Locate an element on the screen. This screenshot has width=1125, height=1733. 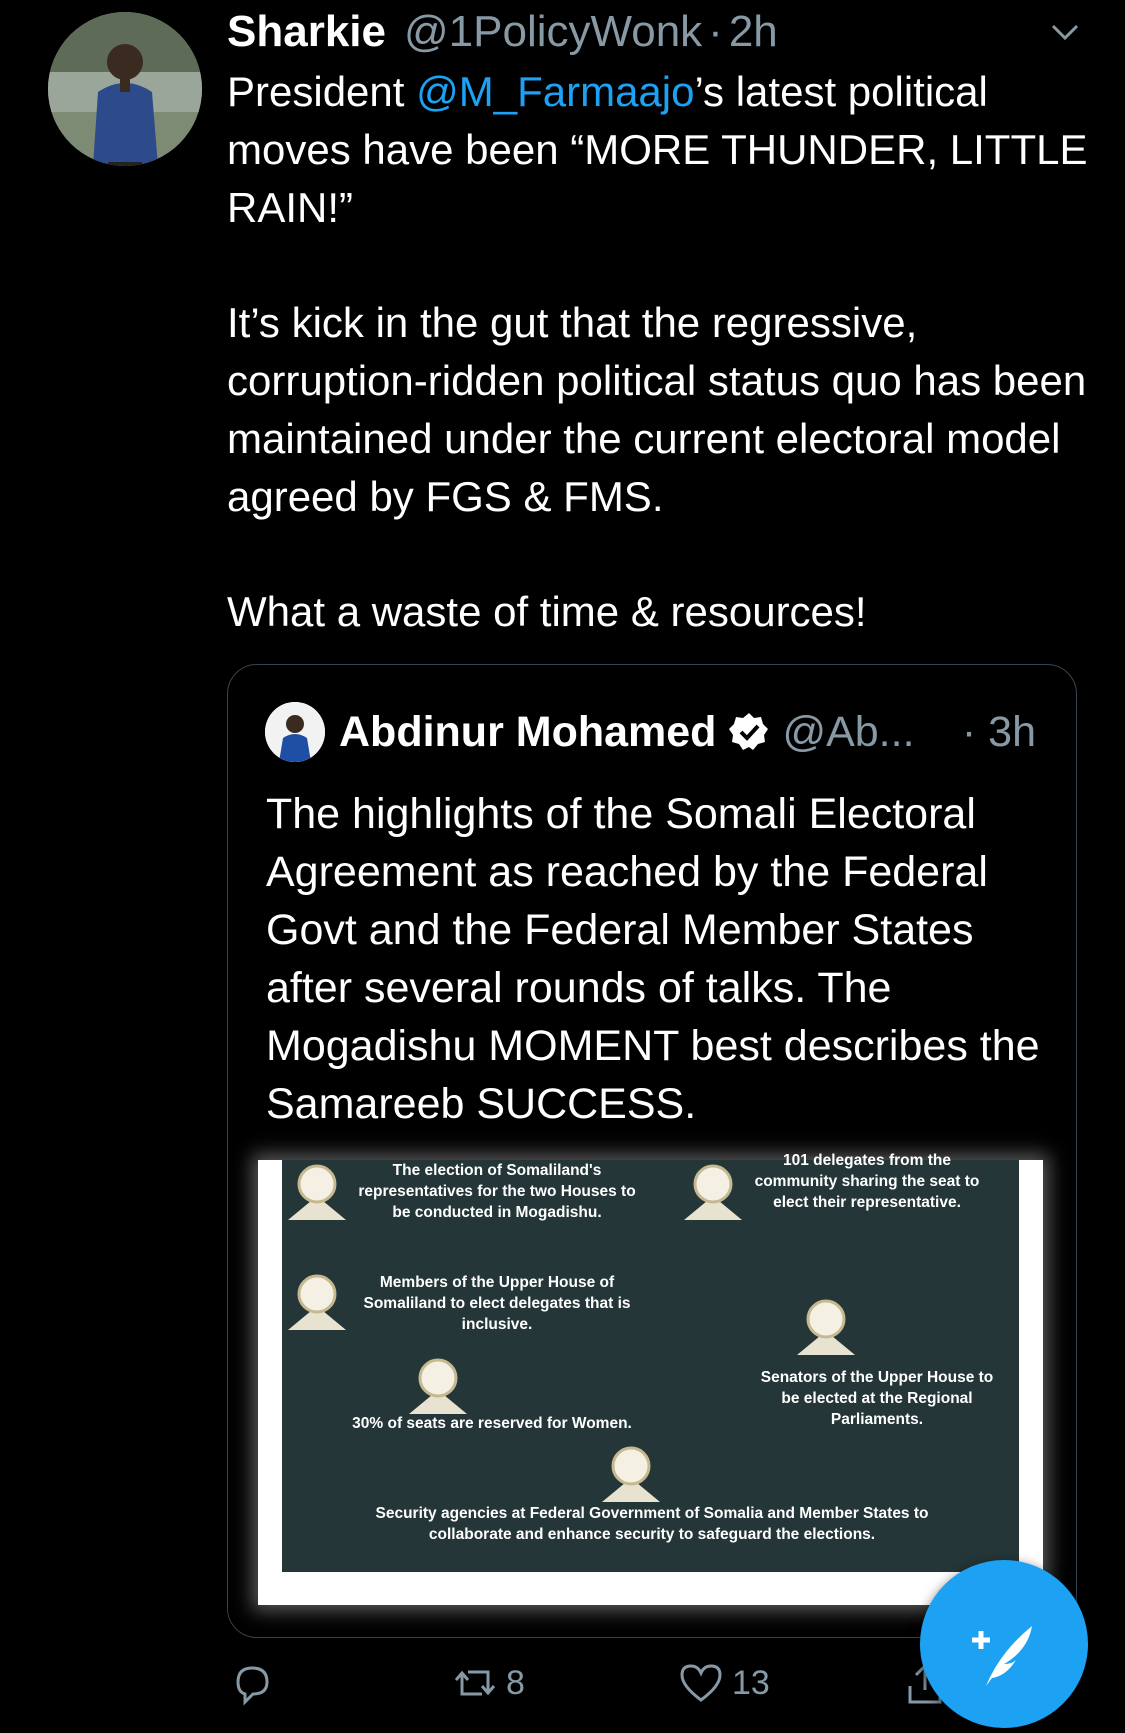
author-avatar is located at coordinates (125, 89).